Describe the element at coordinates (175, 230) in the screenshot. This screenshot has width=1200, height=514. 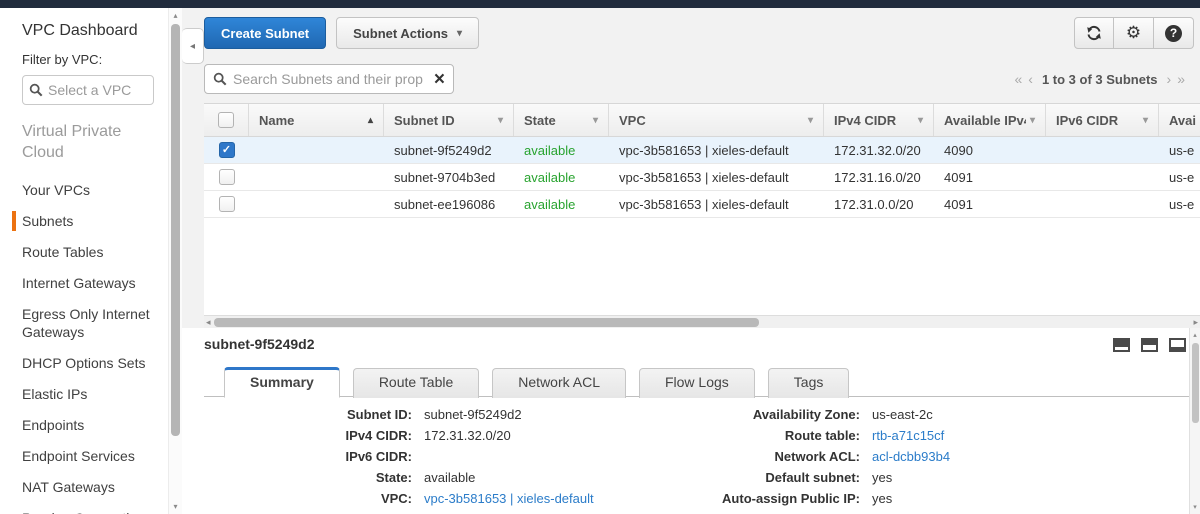
I see `sidebar-scrollbar-thumb` at that location.